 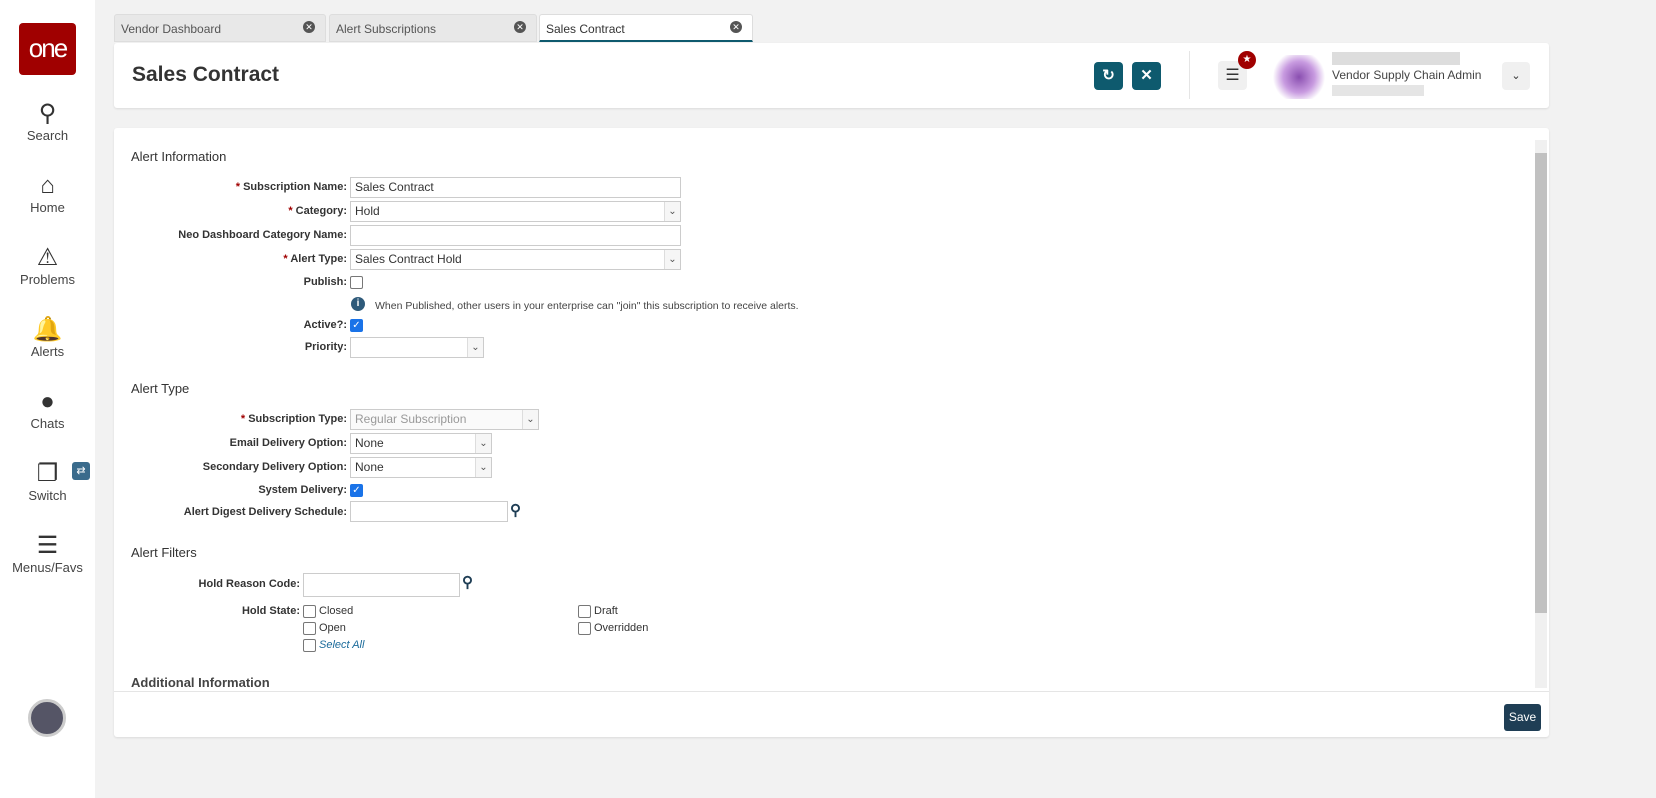 I want to click on digest-schedule-input, so click(x=429, y=511).